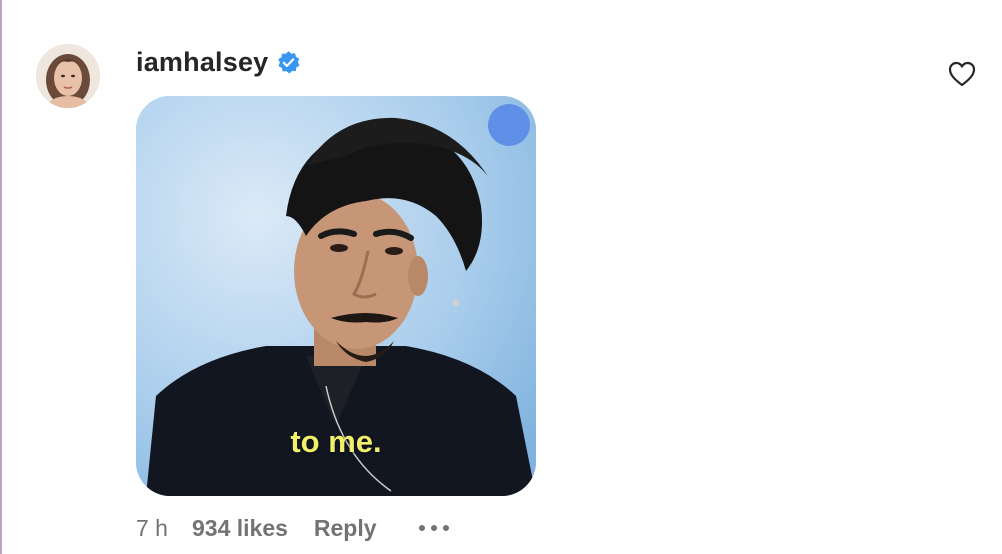 The width and height of the screenshot is (1002, 554). Describe the element at coordinates (240, 528) in the screenshot. I see `likes-count: 934 likes` at that location.